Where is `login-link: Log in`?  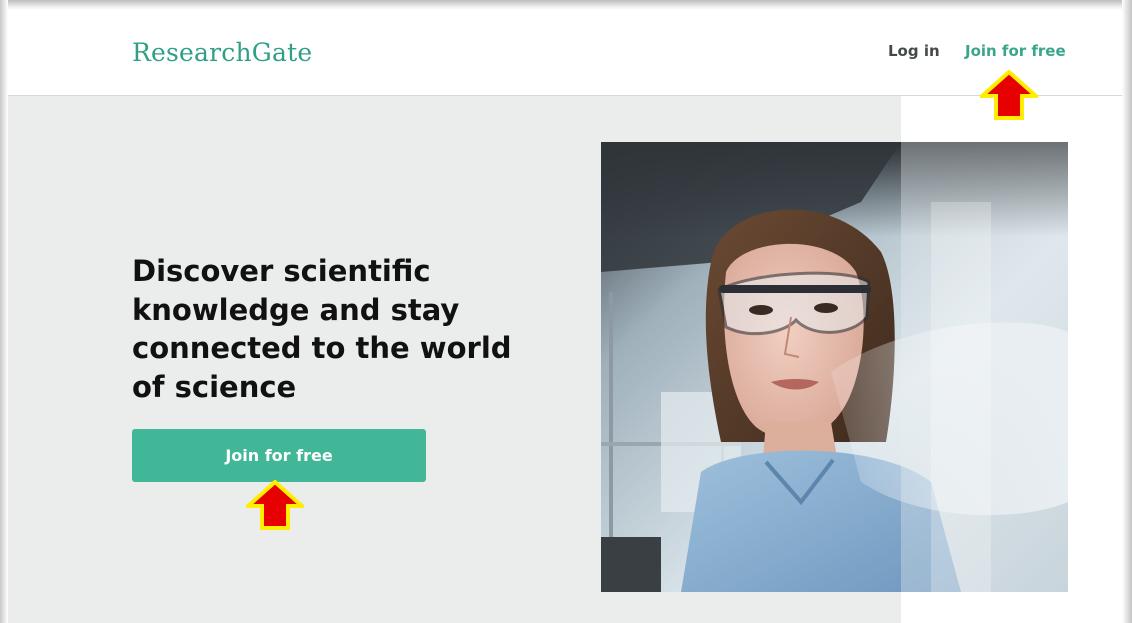 login-link: Log in is located at coordinates (914, 51).